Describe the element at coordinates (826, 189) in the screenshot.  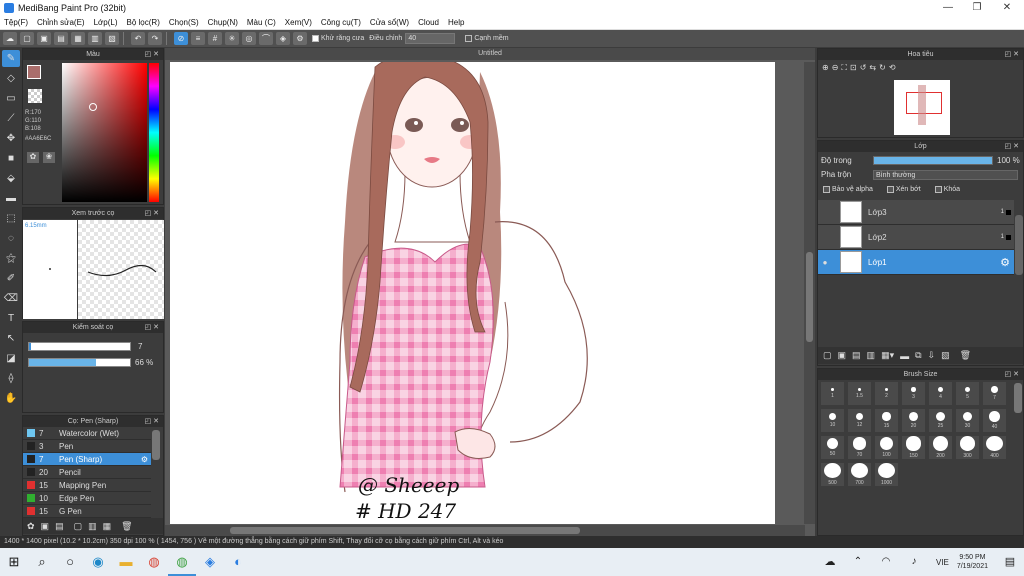
I see `protect-alpha-checkbox` at that location.